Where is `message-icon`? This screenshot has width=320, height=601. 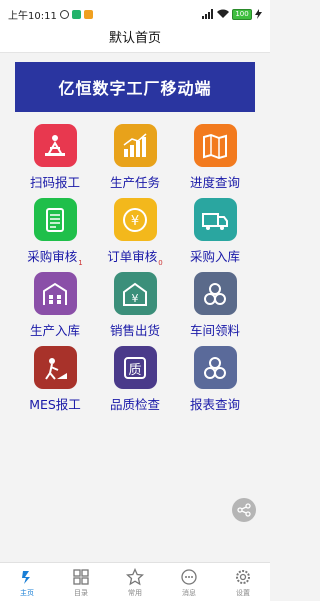 message-icon is located at coordinates (189, 577).